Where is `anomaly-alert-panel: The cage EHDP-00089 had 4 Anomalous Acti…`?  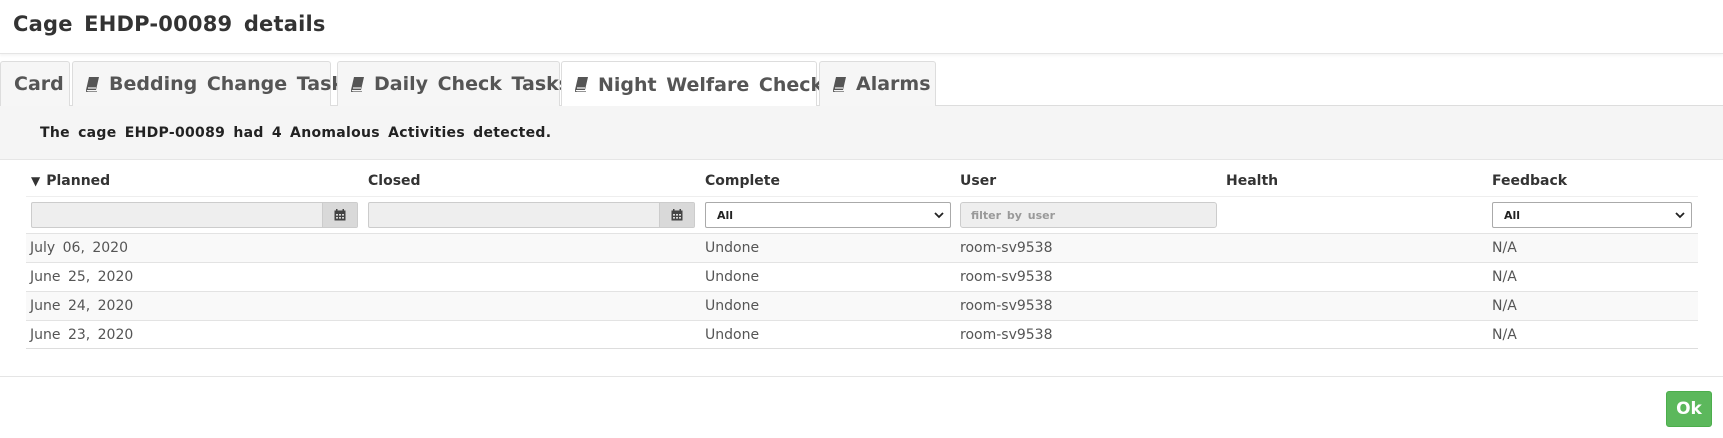
anomaly-alert-panel: The cage EHDP-00089 had 4 Anomalous Acti… is located at coordinates (861, 133).